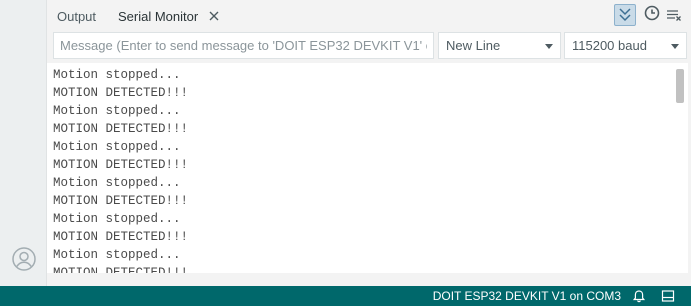 This screenshot has width=691, height=306. What do you see at coordinates (369, 16) in the screenshot?
I see `panel-header: Output Serial Monitor` at bounding box center [369, 16].